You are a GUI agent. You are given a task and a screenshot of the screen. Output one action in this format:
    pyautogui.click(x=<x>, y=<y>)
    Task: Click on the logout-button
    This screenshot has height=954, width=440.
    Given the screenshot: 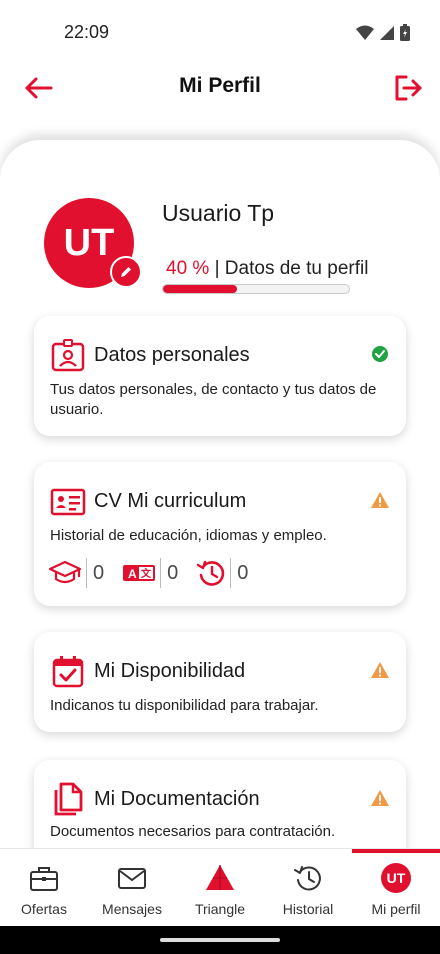 What is the action you would take?
    pyautogui.click(x=408, y=88)
    